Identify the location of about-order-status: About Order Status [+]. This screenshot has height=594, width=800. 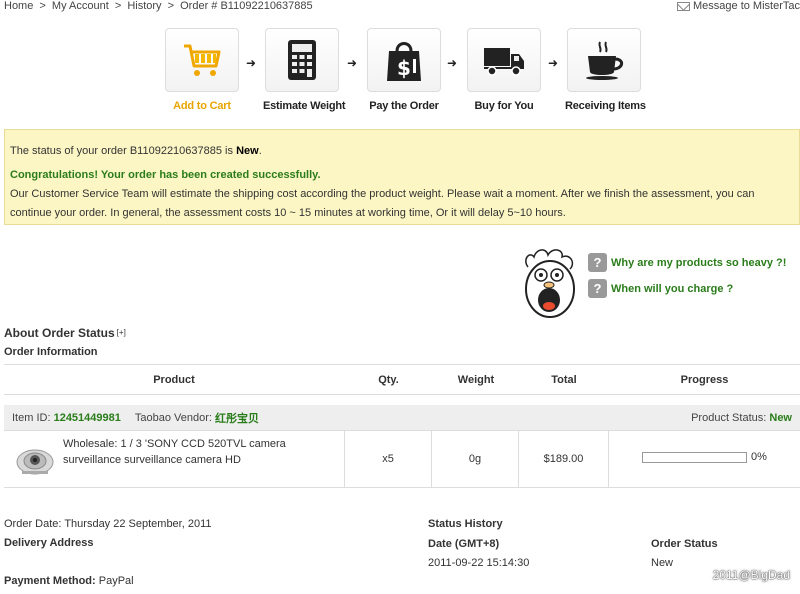
(65, 333).